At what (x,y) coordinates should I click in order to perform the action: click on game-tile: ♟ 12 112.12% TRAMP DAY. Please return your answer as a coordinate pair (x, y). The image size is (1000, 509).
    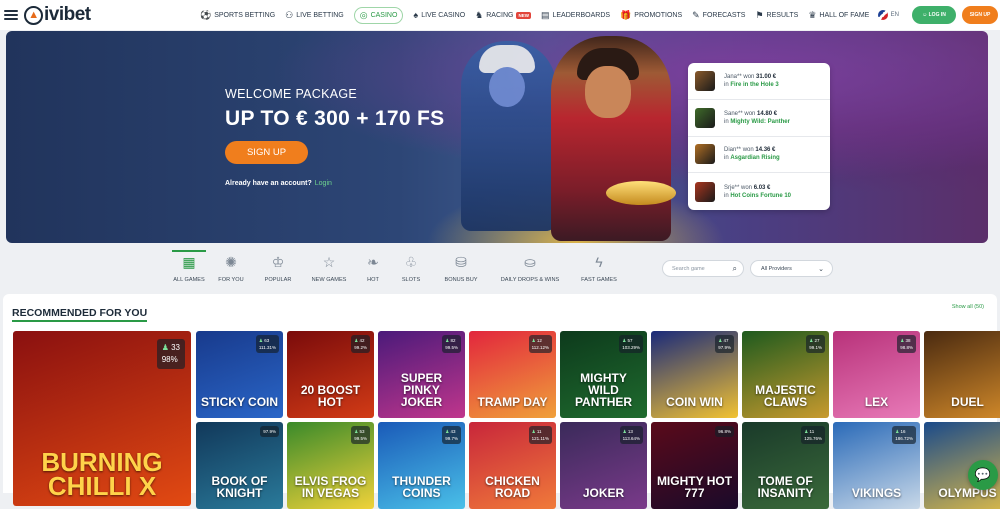
    Looking at the image, I should click on (512, 374).